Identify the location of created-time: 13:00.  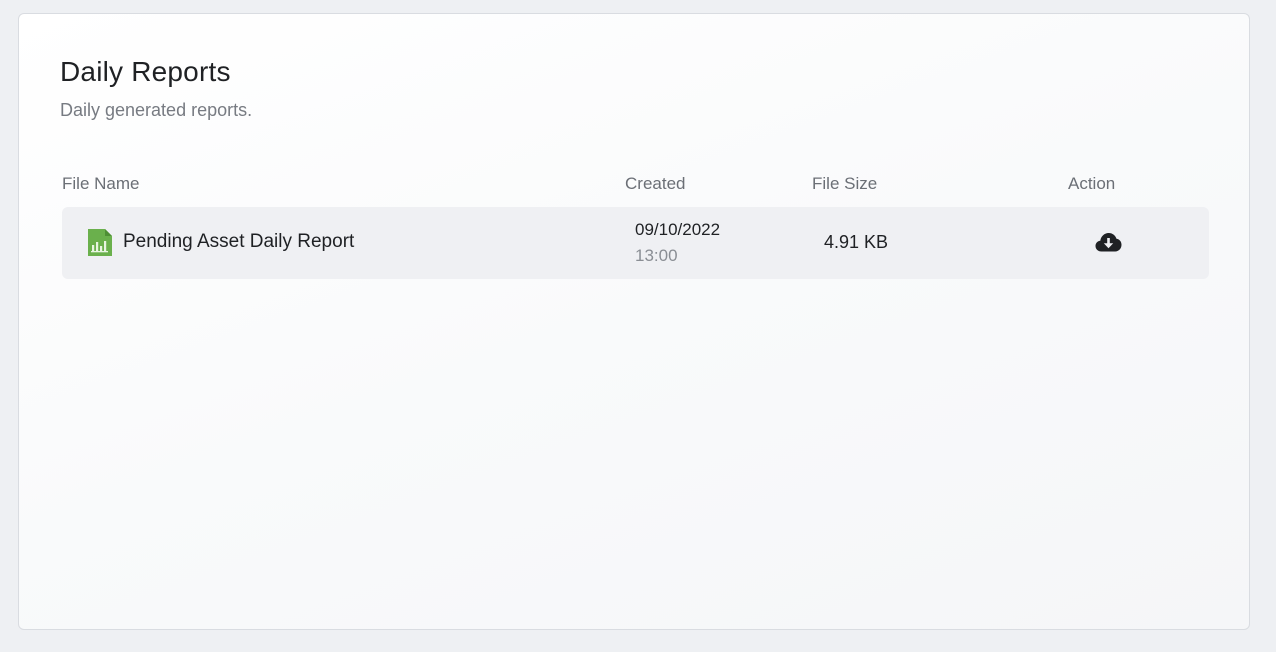
(656, 255).